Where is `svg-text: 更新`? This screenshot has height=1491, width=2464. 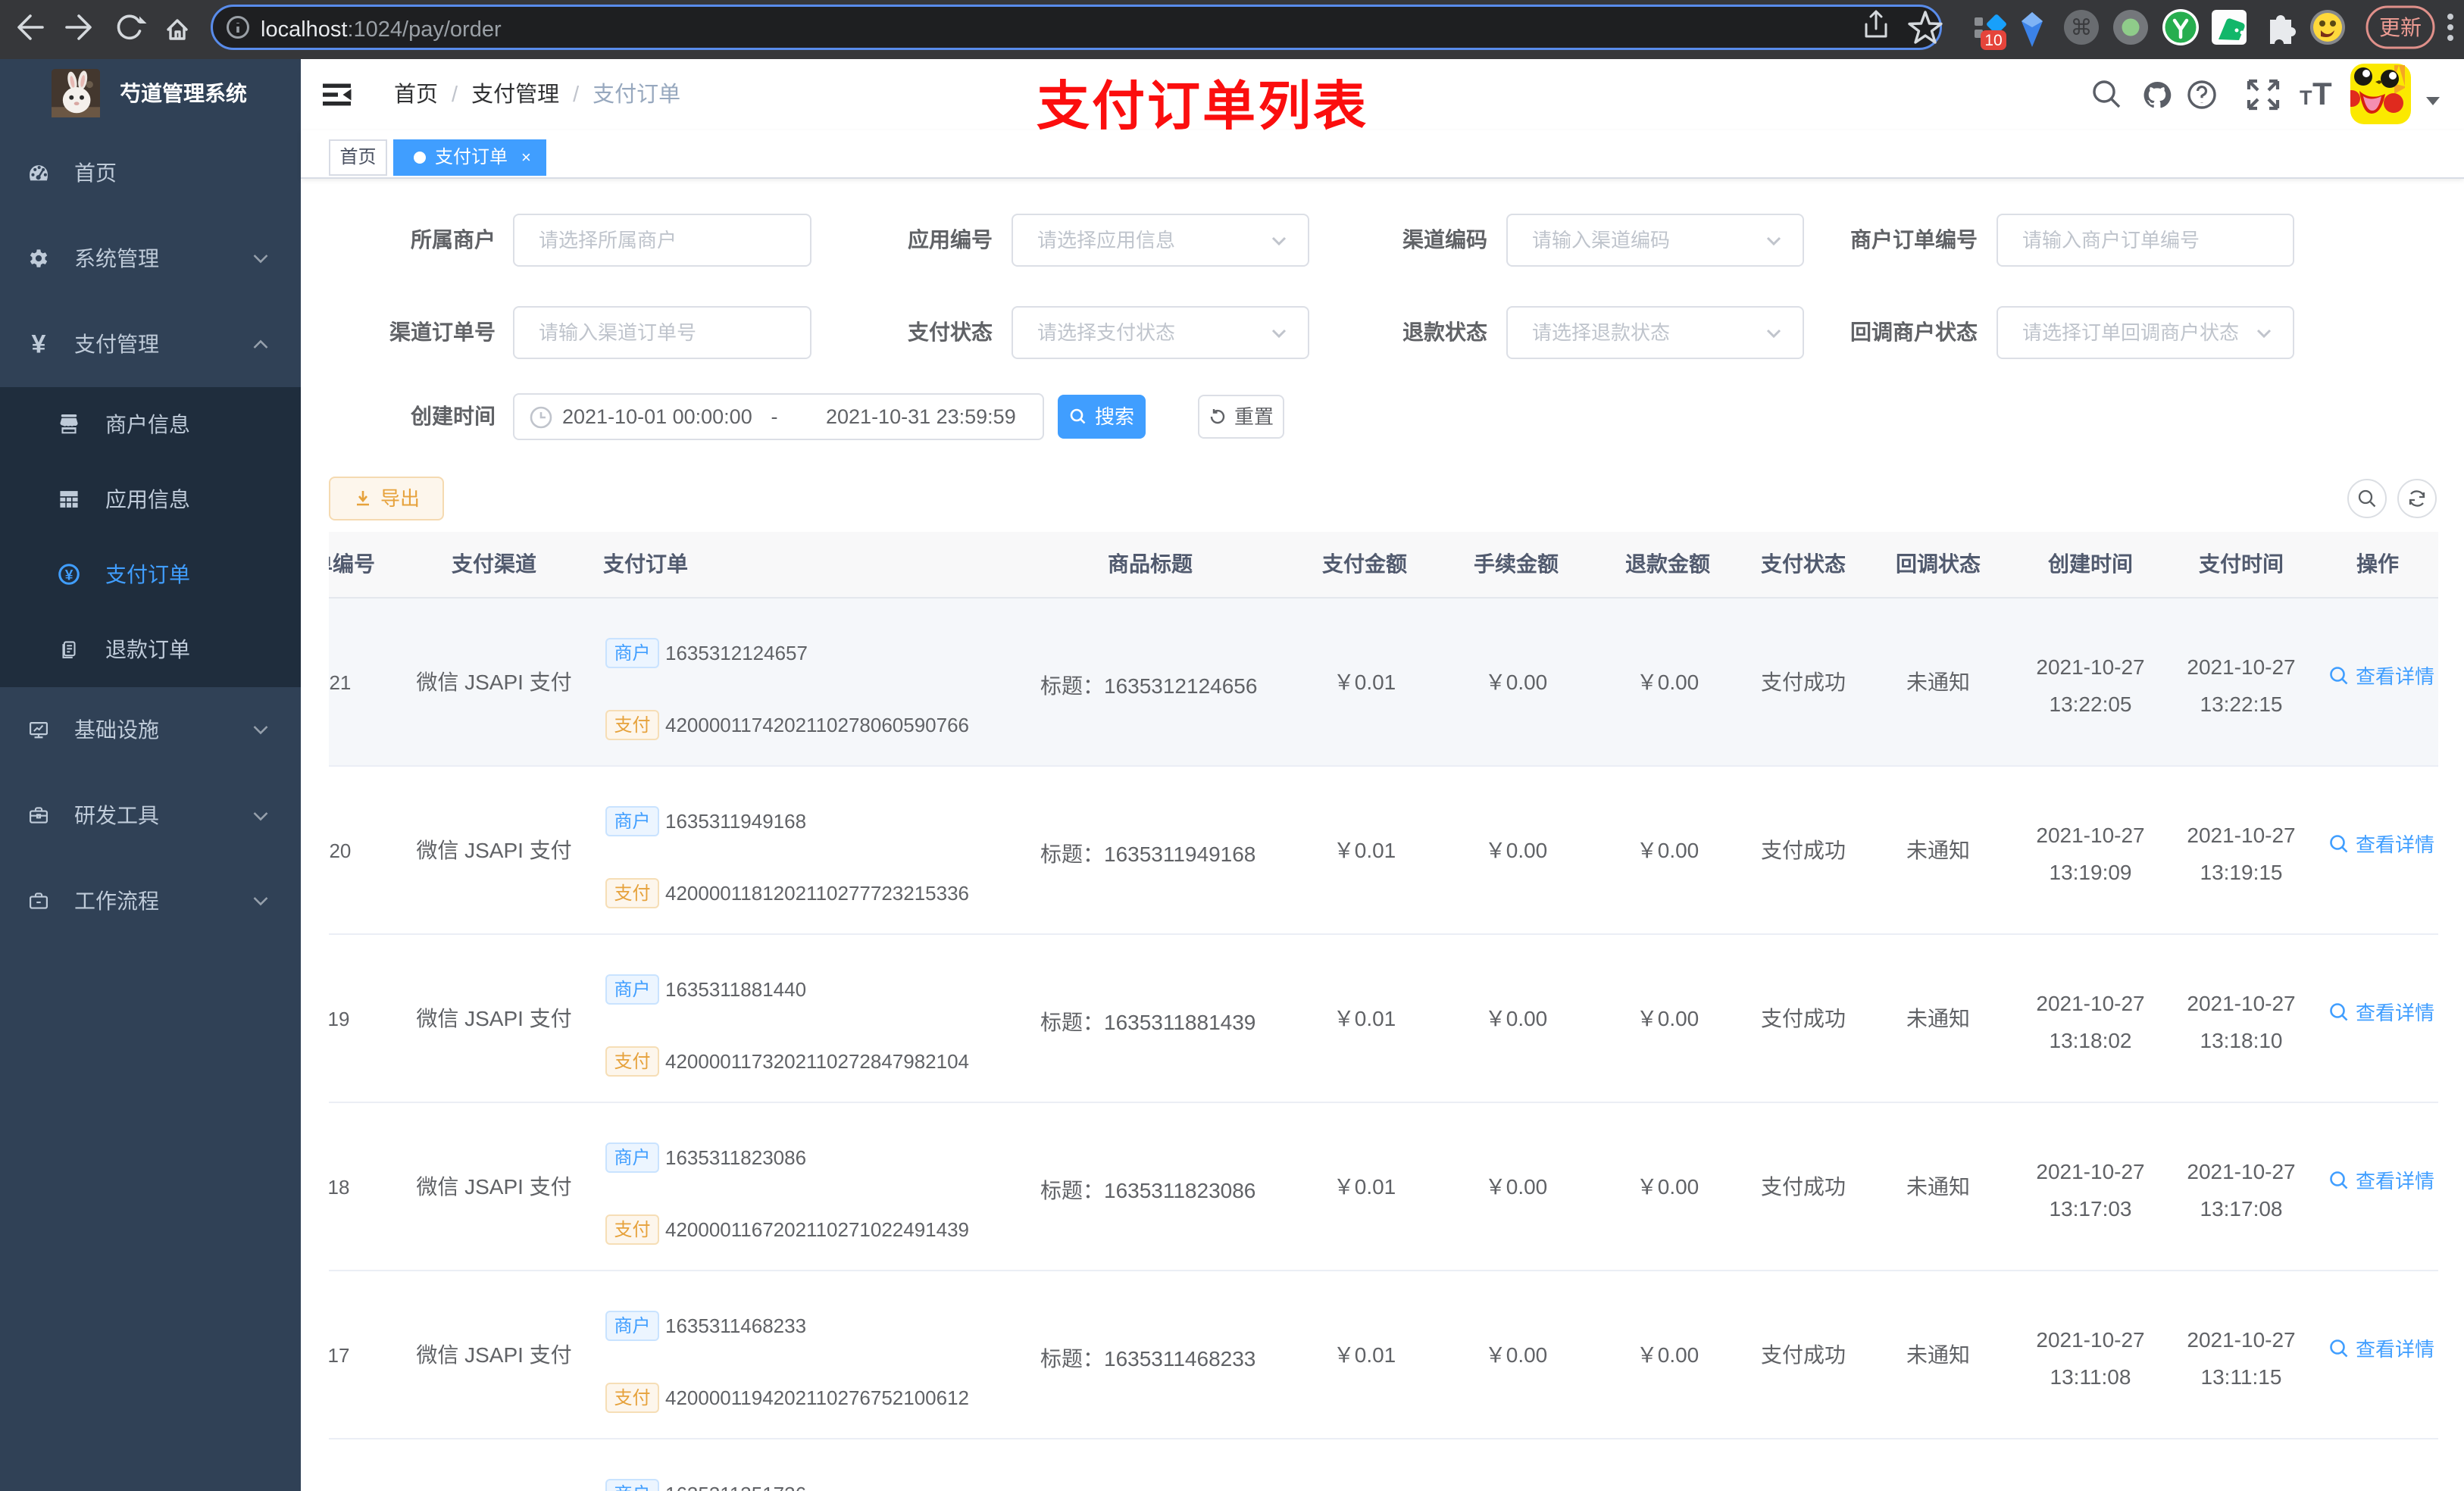
svg-text: 更新 is located at coordinates (2400, 27).